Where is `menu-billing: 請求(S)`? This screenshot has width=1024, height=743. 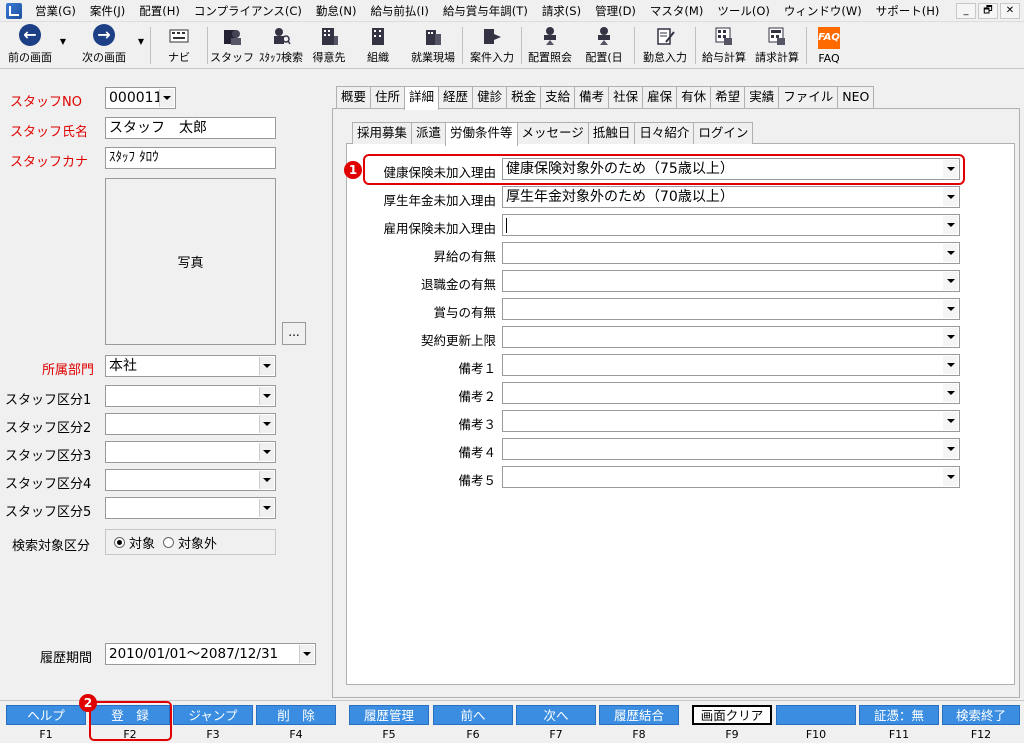
menu-billing: 請求(S) is located at coordinates (561, 11).